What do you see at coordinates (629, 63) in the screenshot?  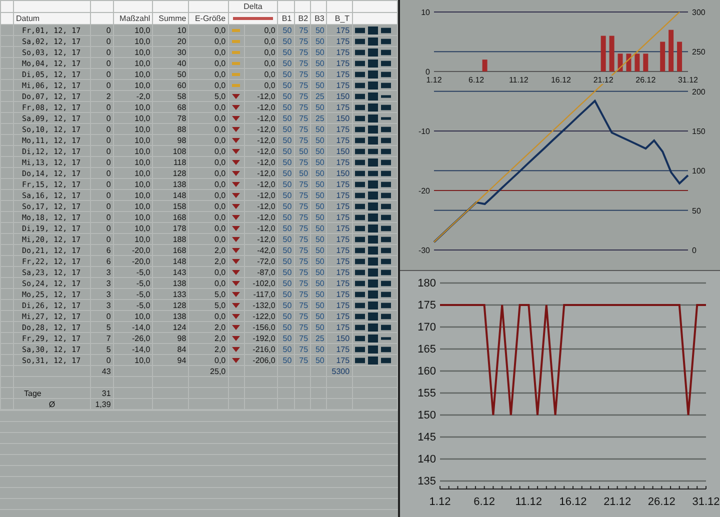 I see `bar` at bounding box center [629, 63].